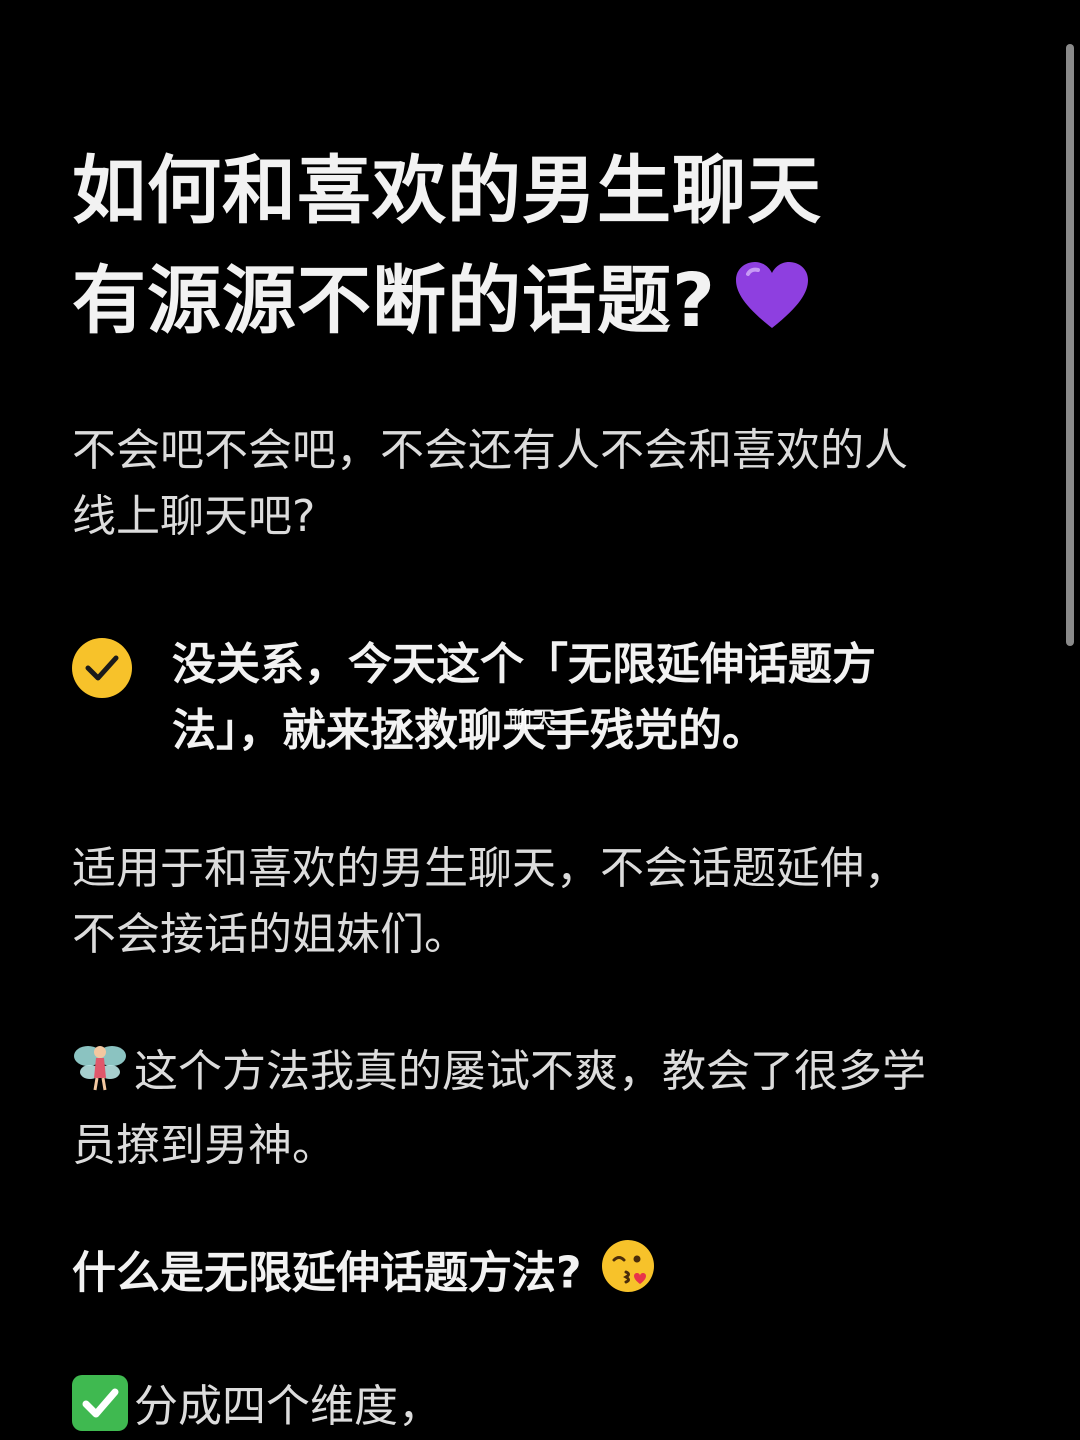 Image resolution: width=1080 pixels, height=1440 pixels. Describe the element at coordinates (772, 305) in the screenshot. I see `purple-heart-icon` at that location.